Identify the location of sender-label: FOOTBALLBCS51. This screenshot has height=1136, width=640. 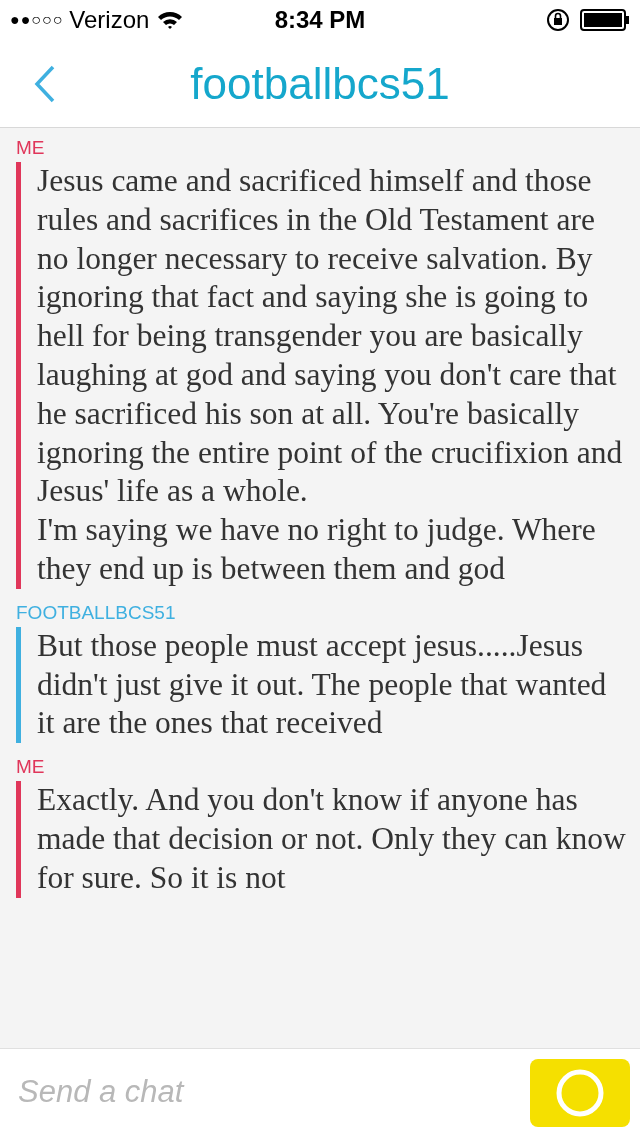
(96, 612).